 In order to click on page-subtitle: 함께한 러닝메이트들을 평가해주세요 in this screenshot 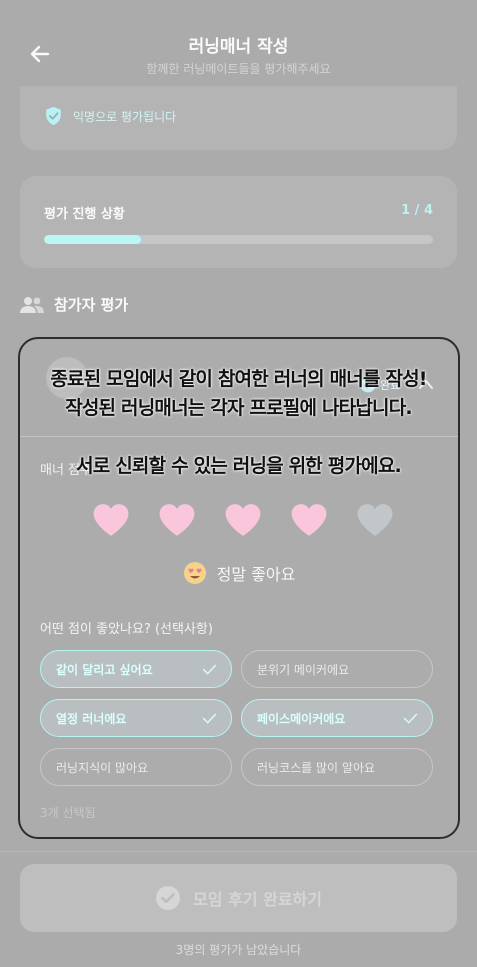, I will do `click(238, 69)`.